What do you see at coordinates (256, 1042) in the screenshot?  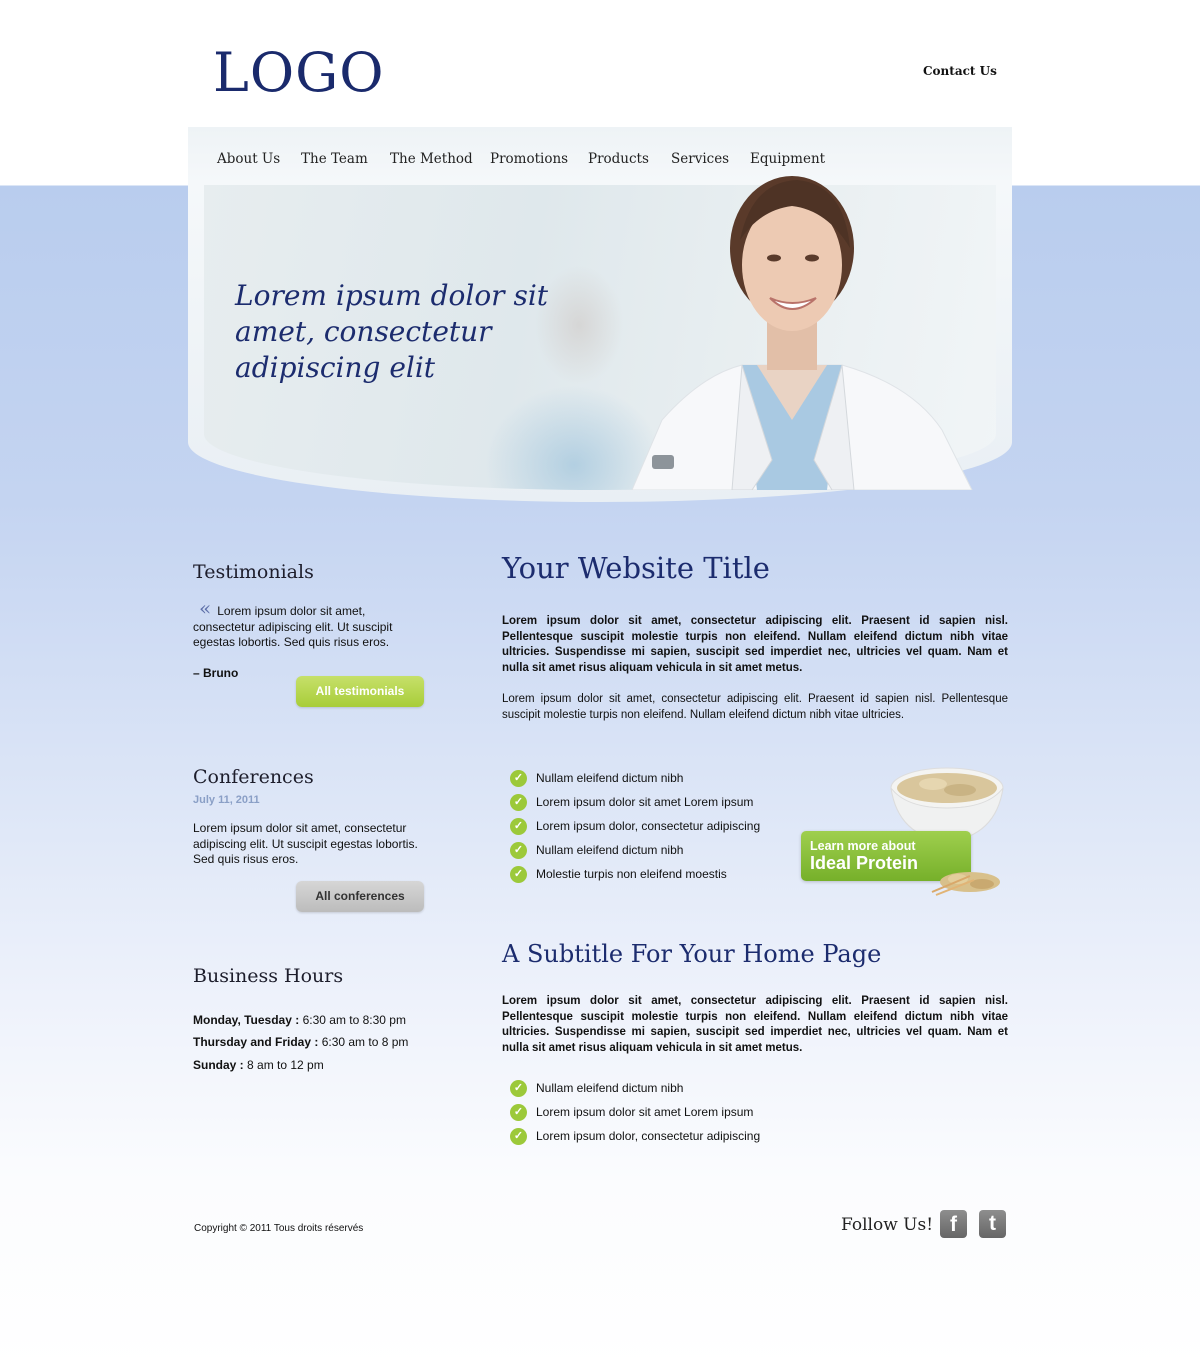 I see `hours-days: Thursday and Friday :` at bounding box center [256, 1042].